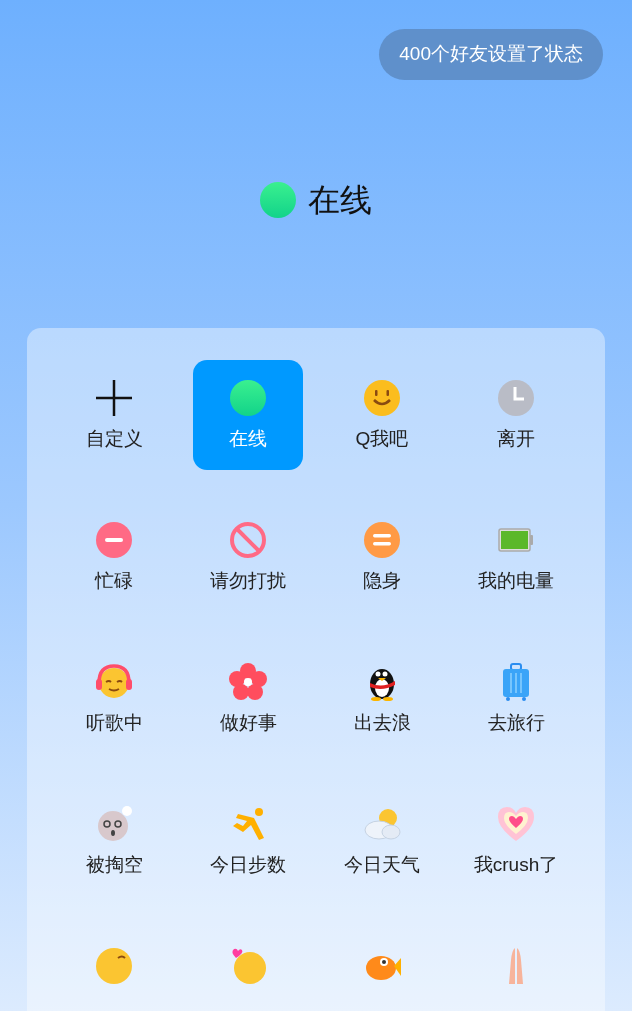 The height and width of the screenshot is (1011, 632). I want to click on status-option: 去旅行, so click(516, 699).